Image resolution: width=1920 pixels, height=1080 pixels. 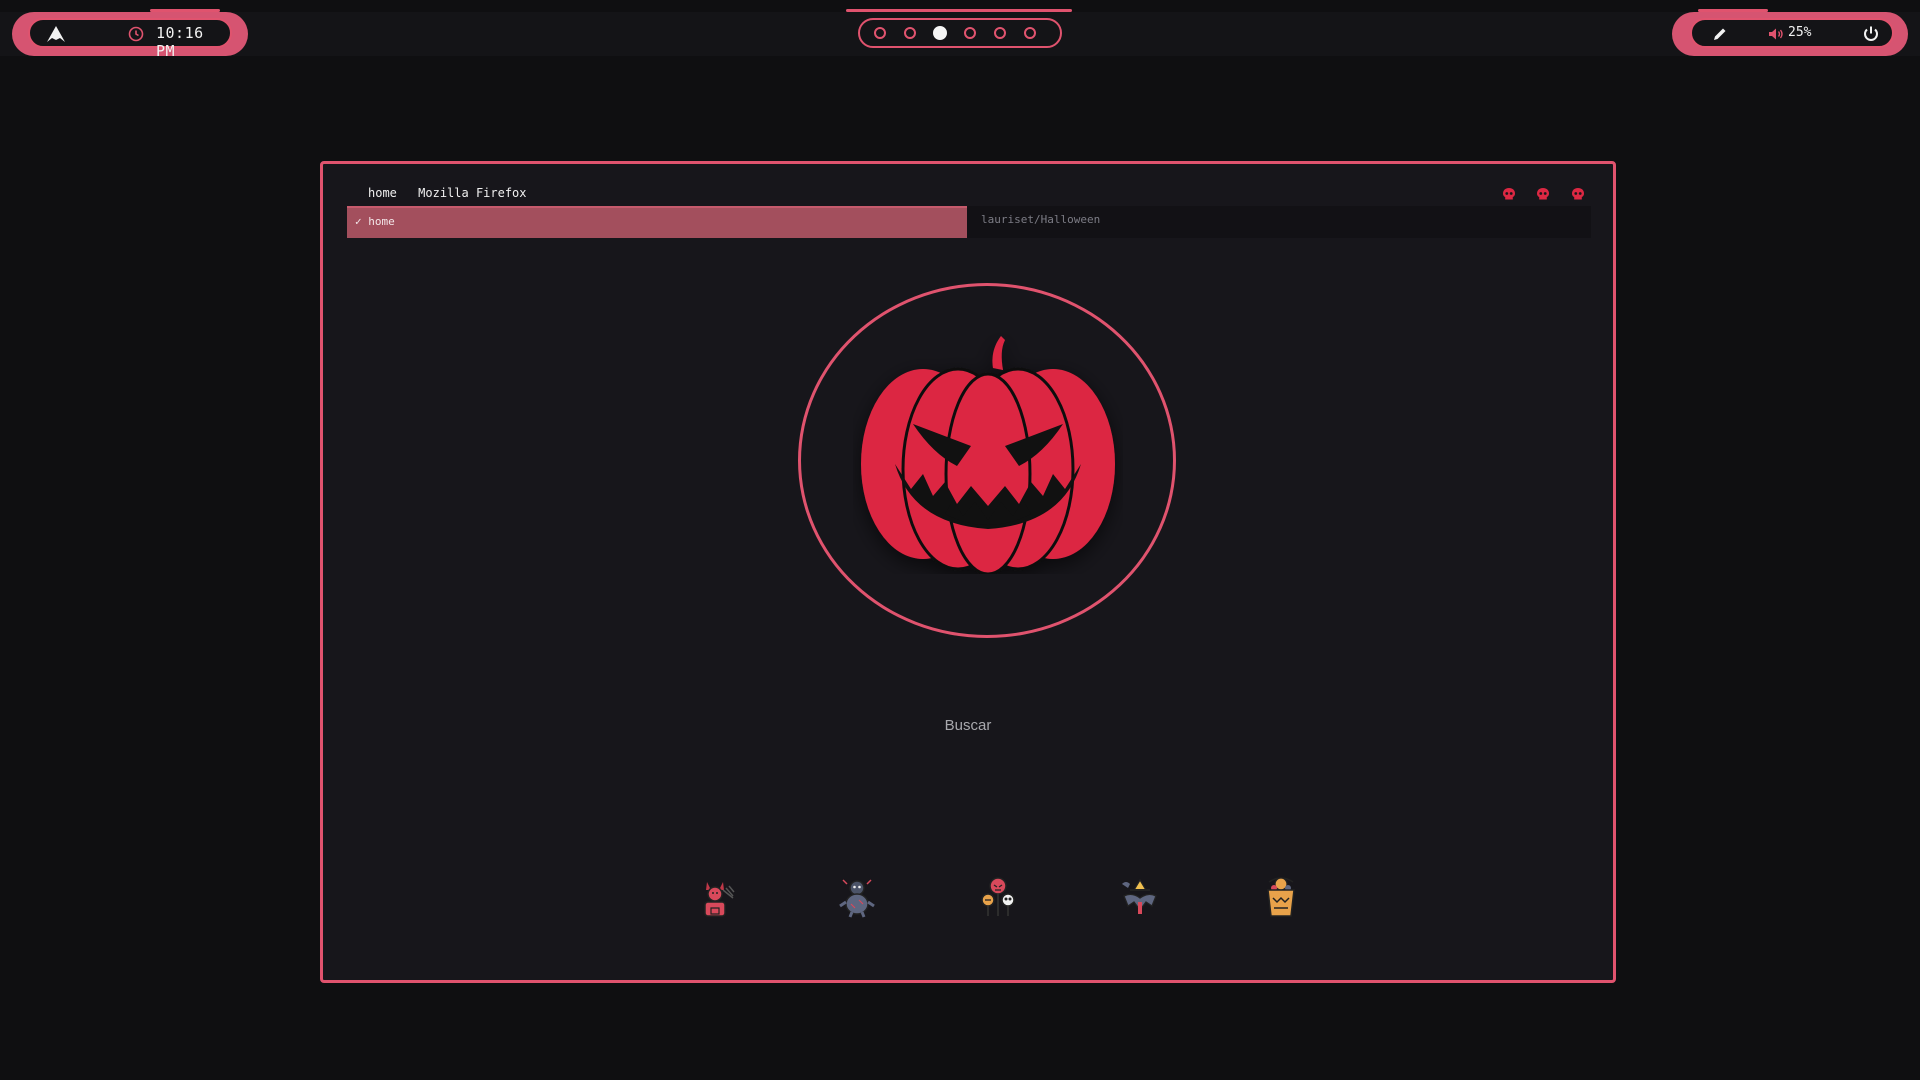 I want to click on window-title-bar: home Mozilla Firefox, so click(x=454, y=193).